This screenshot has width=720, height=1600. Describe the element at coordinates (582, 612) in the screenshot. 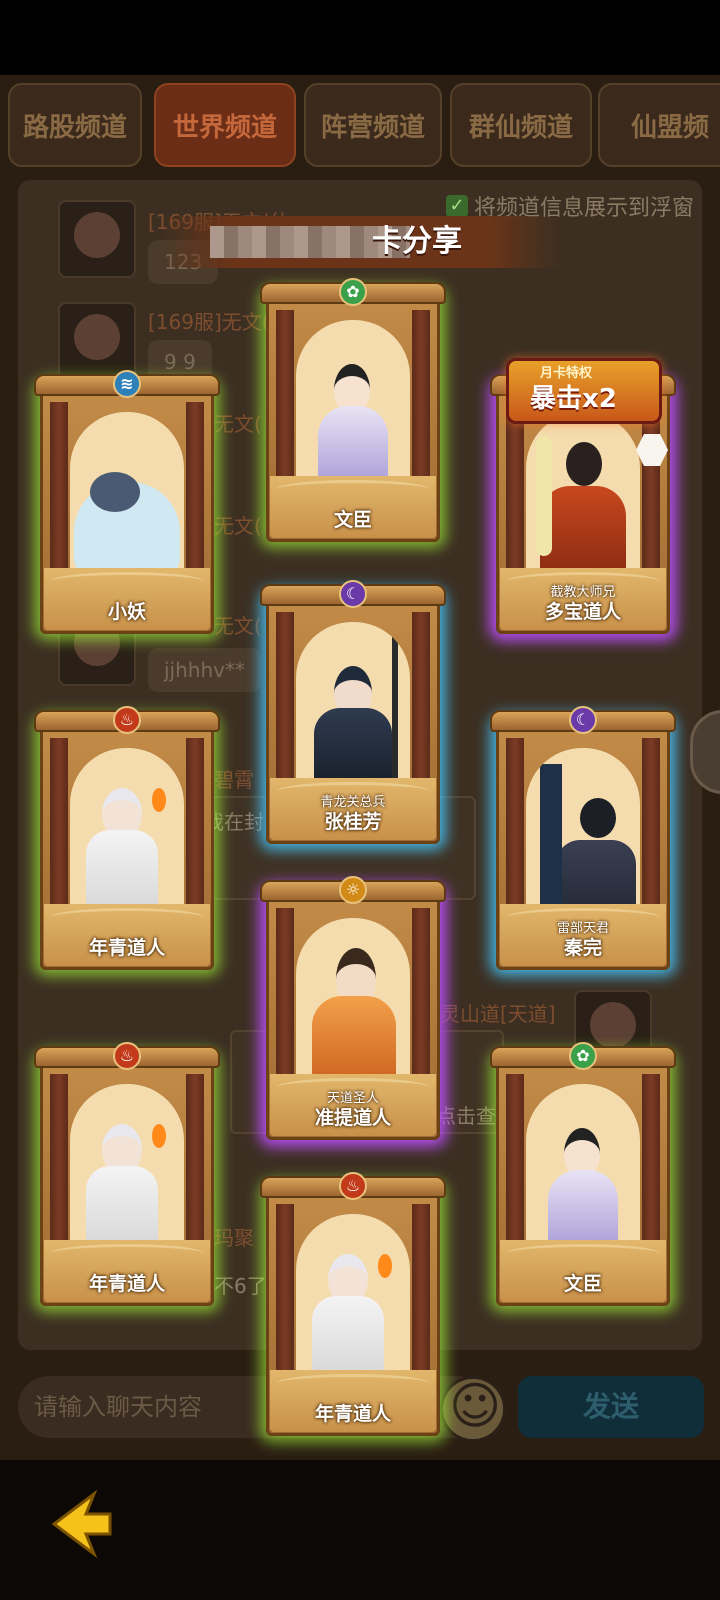

I see `hero-name: 多宝道人` at that location.